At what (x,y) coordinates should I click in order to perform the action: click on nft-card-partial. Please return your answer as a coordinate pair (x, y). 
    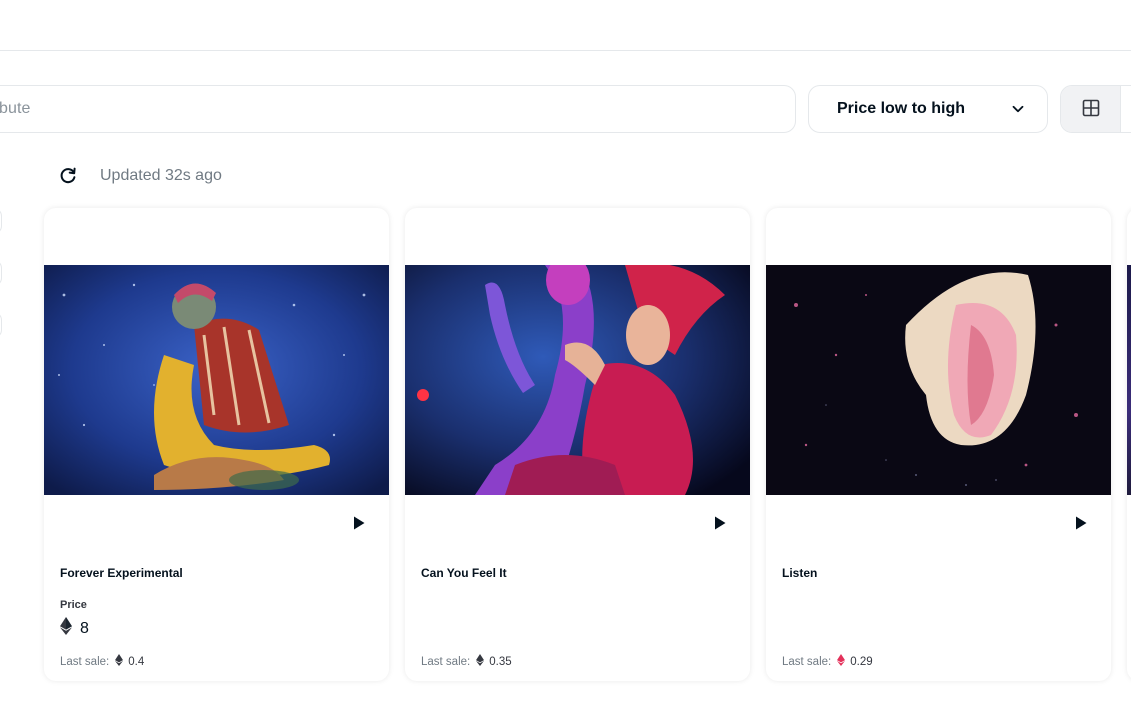
    Looking at the image, I should click on (1129, 444).